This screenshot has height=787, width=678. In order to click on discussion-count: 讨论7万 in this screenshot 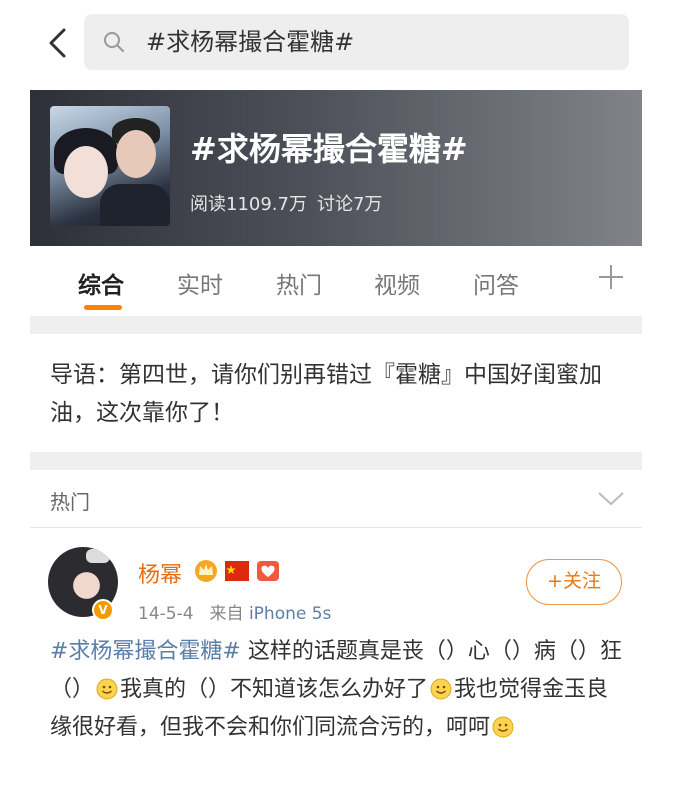, I will do `click(349, 204)`.